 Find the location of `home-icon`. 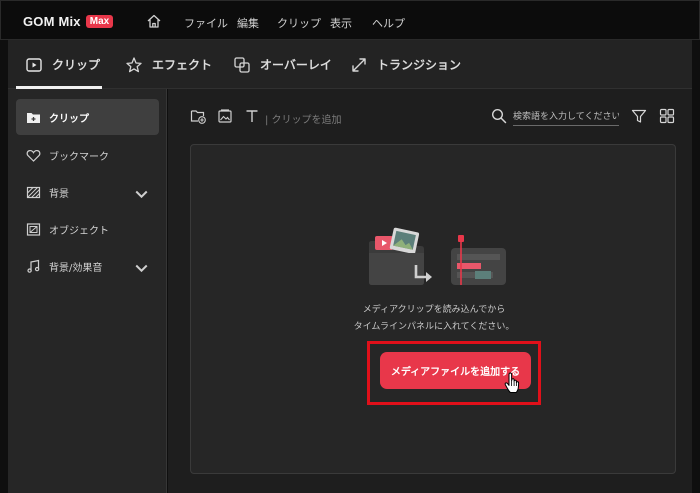

home-icon is located at coordinates (154, 21).